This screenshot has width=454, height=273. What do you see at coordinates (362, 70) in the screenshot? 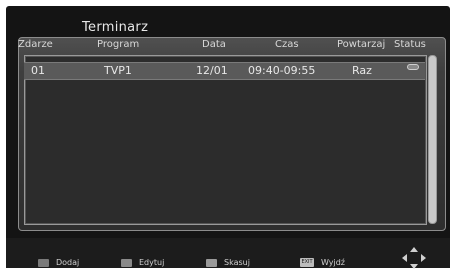
I see `cell-repeat: Raz` at bounding box center [362, 70].